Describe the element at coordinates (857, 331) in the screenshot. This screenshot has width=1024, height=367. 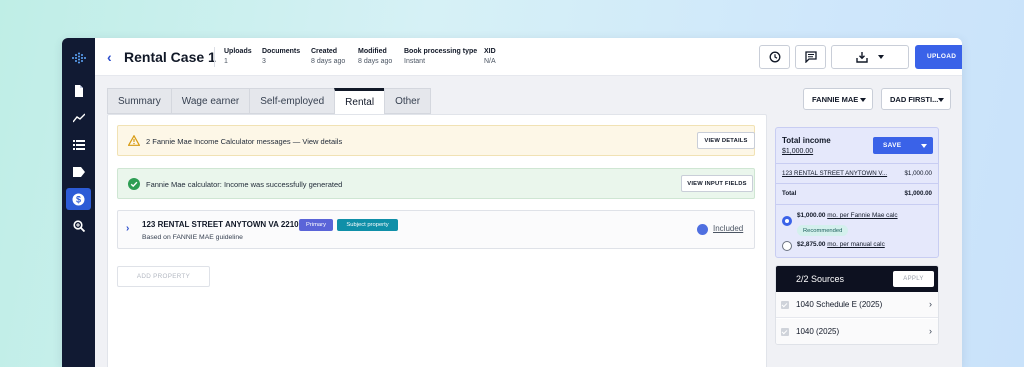
I see `source-item: 1040 (2025) ›` at that location.